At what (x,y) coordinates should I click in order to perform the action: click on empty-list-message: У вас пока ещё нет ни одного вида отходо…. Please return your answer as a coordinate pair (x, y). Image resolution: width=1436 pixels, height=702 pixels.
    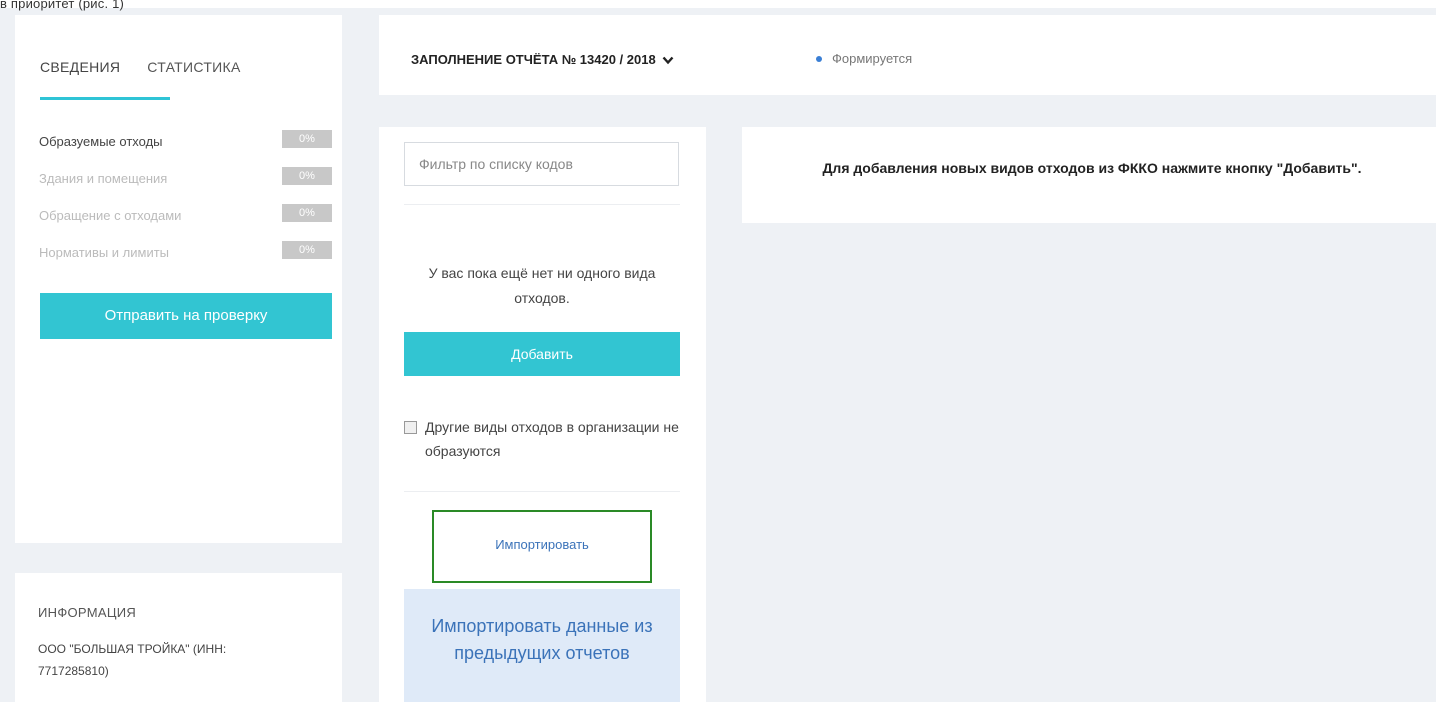
    Looking at the image, I should click on (542, 285).